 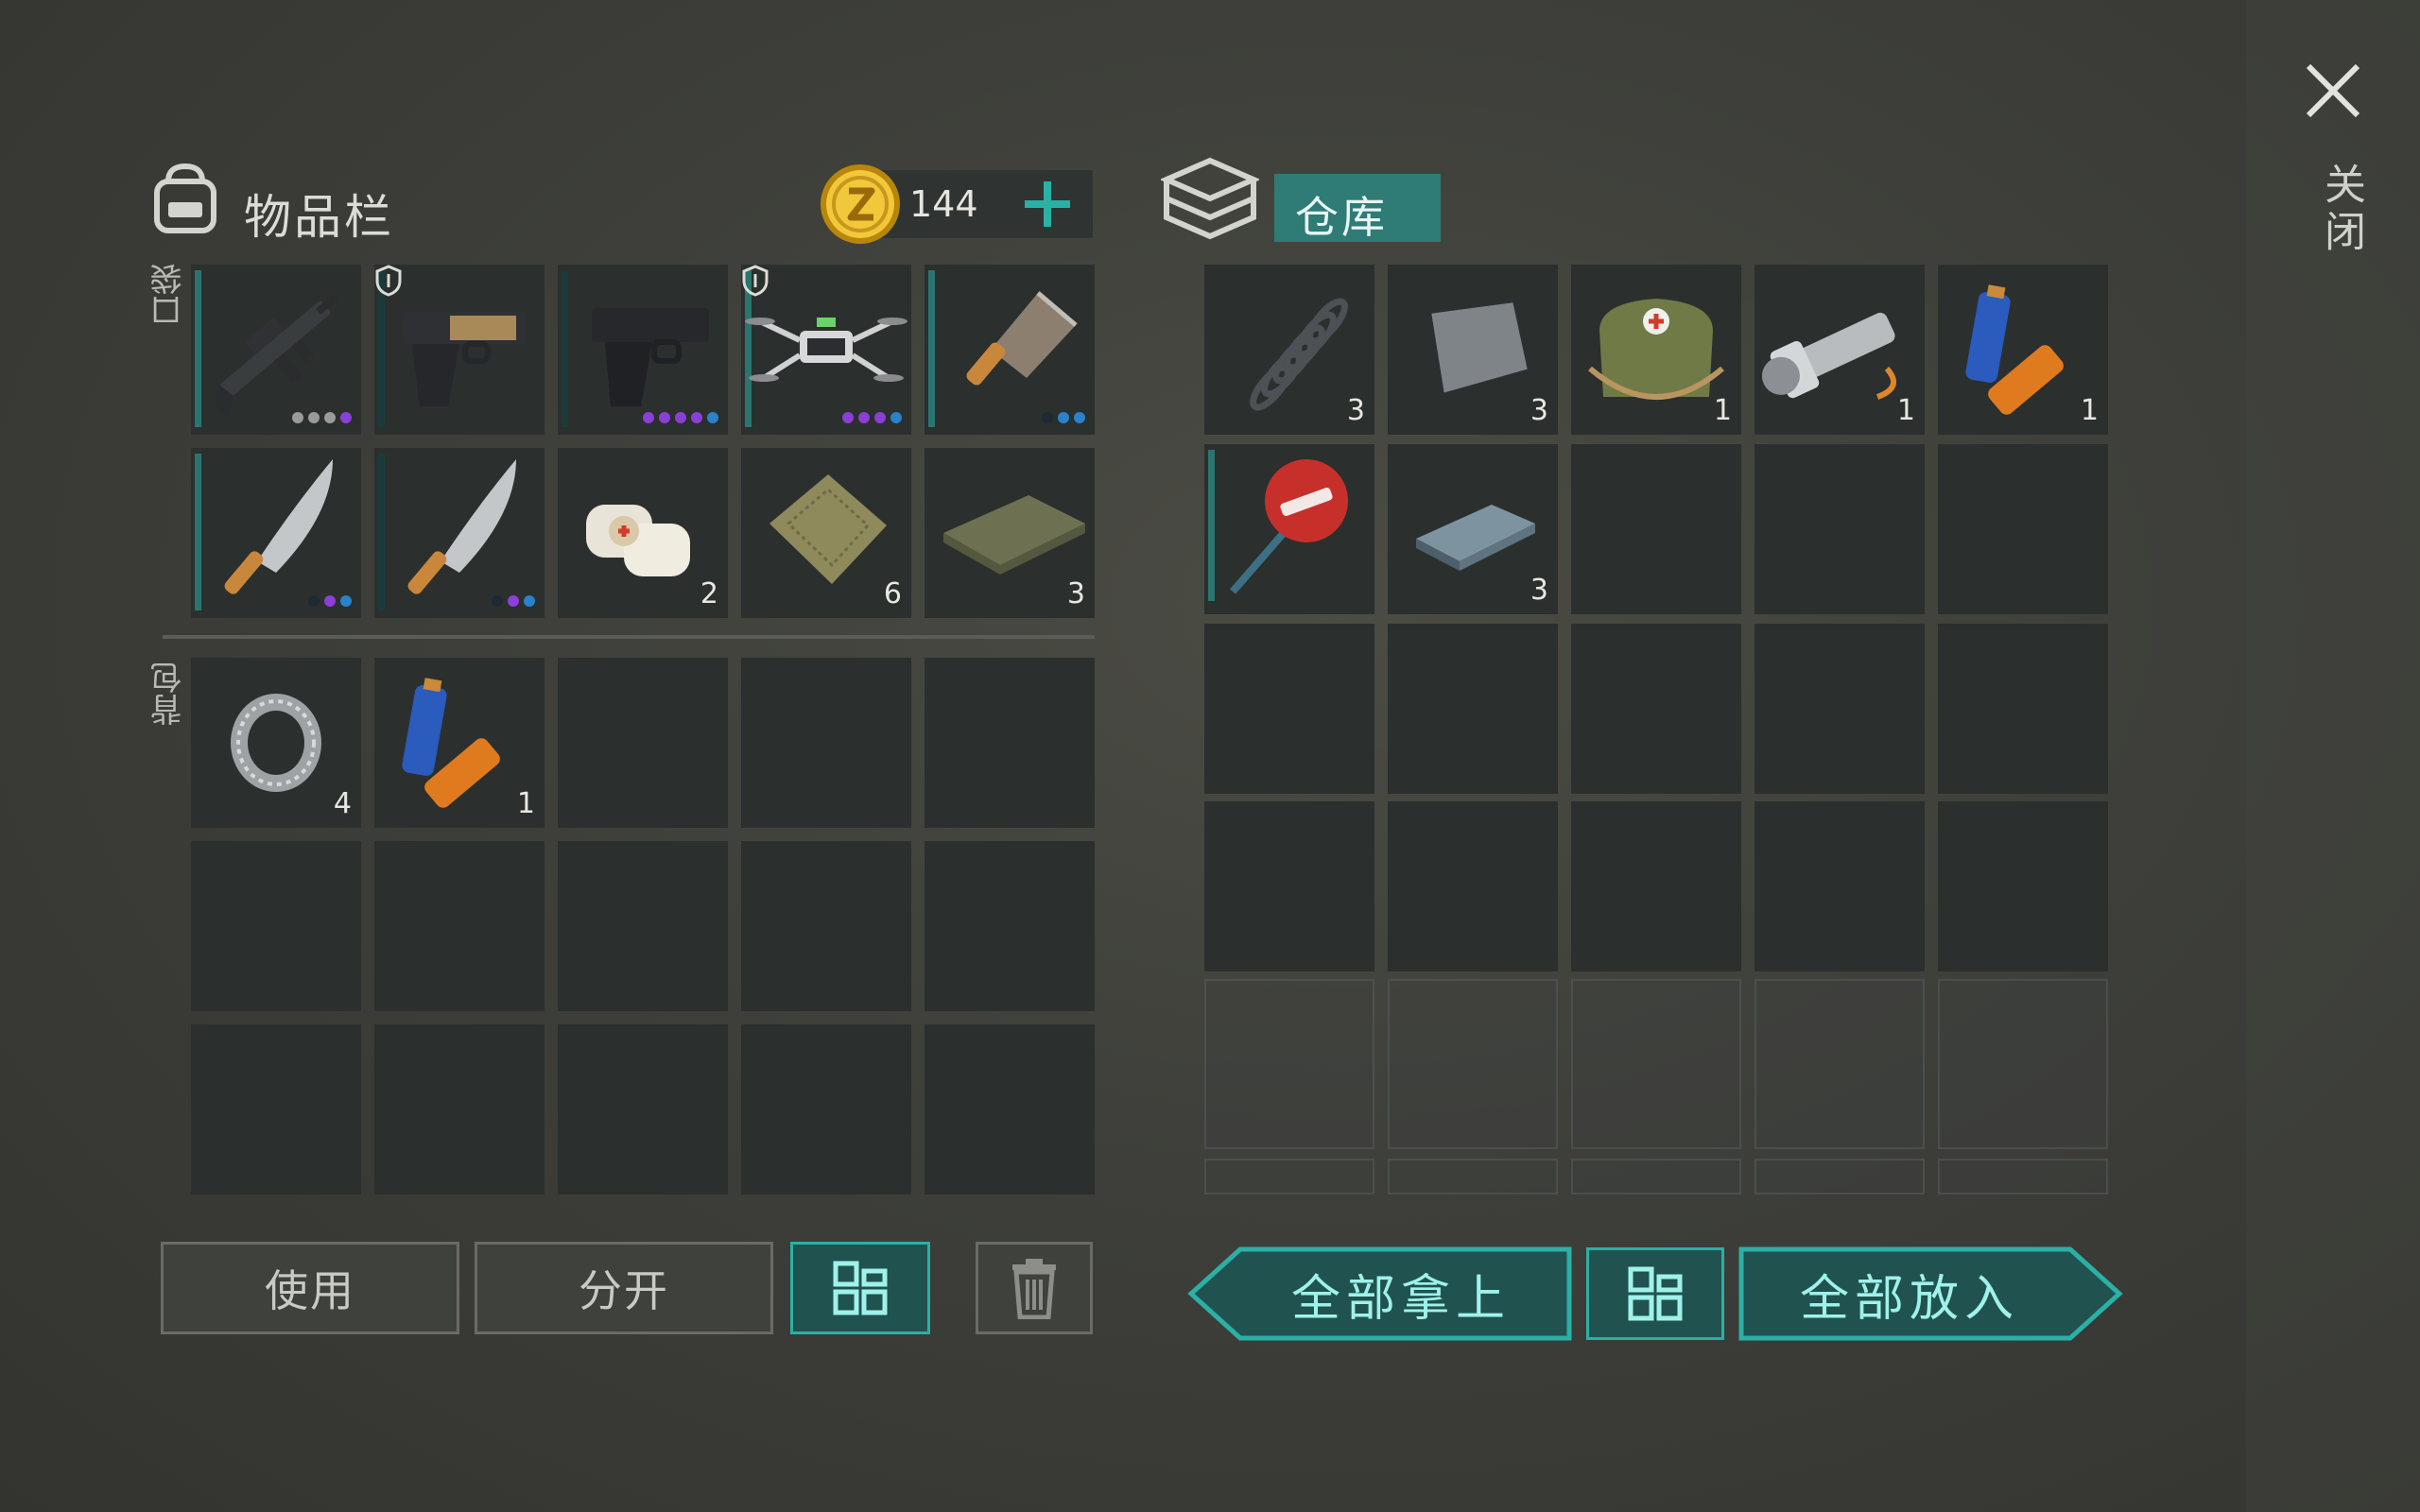 I want to click on plus-icon, so click(x=1047, y=204).